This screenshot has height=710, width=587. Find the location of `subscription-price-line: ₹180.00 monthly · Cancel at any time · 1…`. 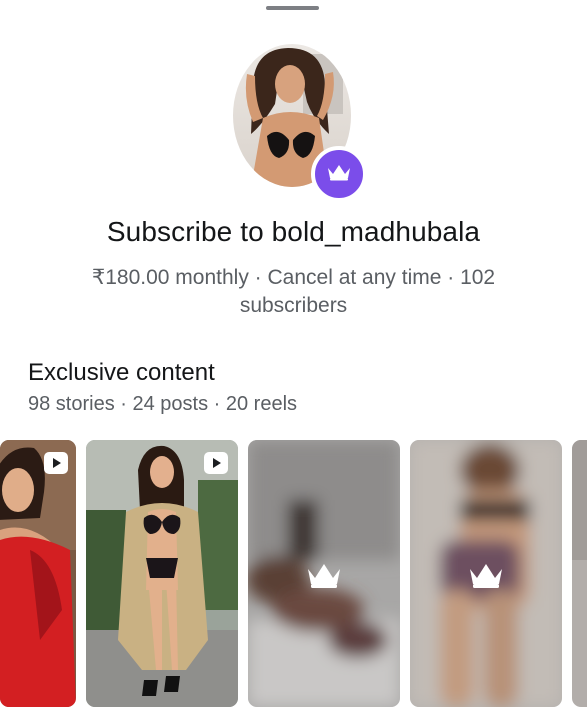

subscription-price-line: ₹180.00 monthly · Cancel at any time · 1… is located at coordinates (293, 277).